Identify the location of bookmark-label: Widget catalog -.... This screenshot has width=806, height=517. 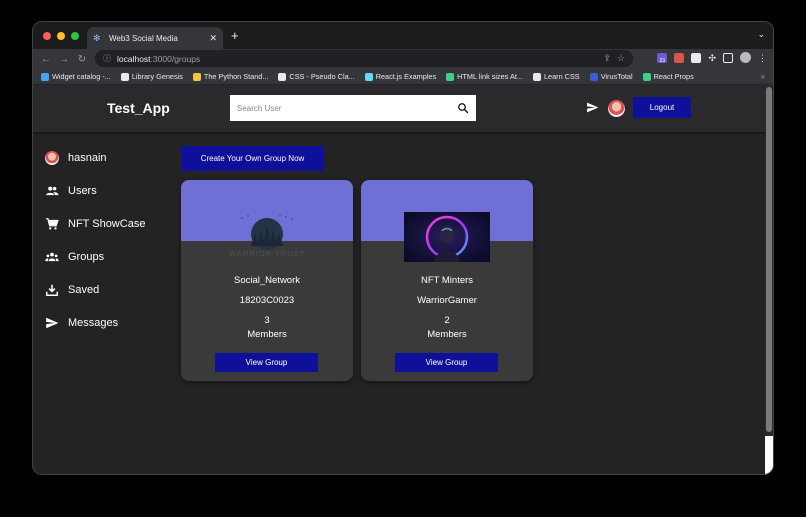
(81, 76).